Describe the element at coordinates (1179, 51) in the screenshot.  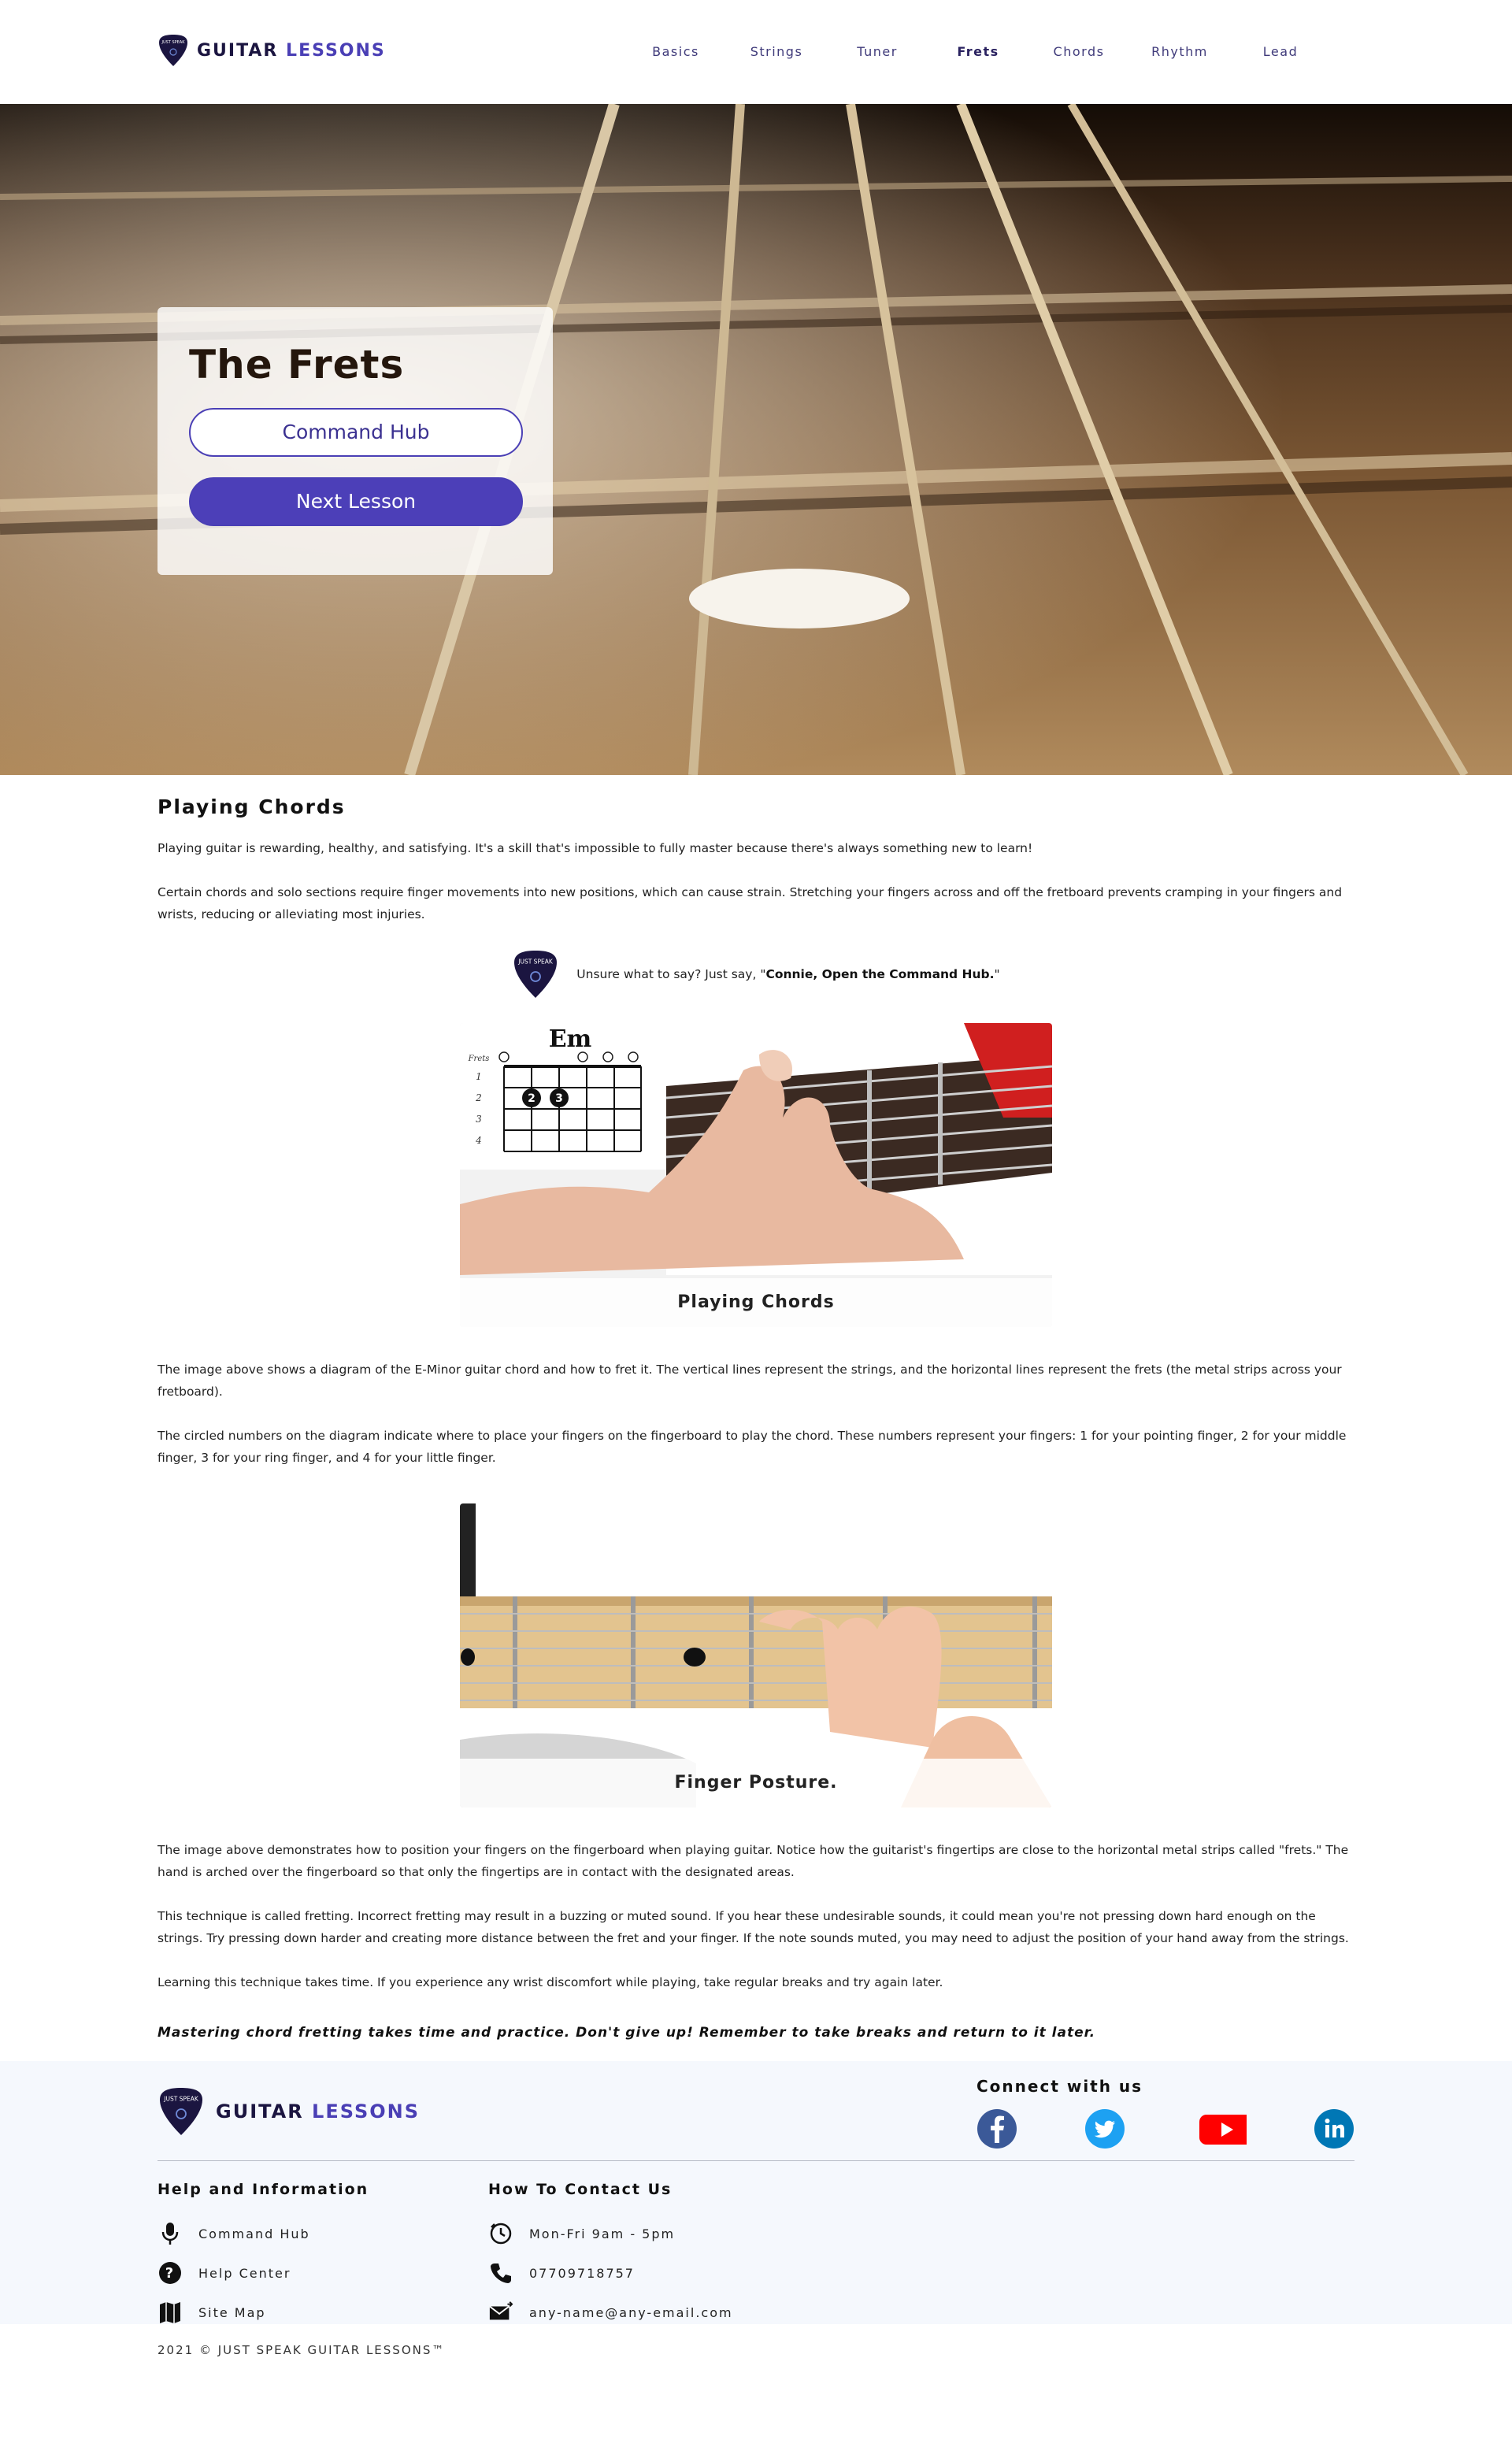
I see `nav-item-rhythm: Rhythm` at that location.